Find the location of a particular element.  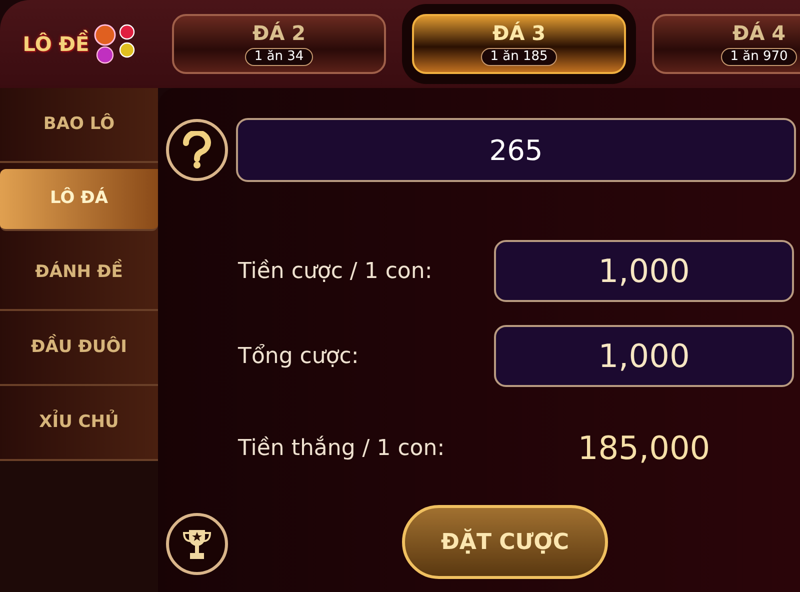

tab-title: ĐÁ 4 is located at coordinates (759, 33).